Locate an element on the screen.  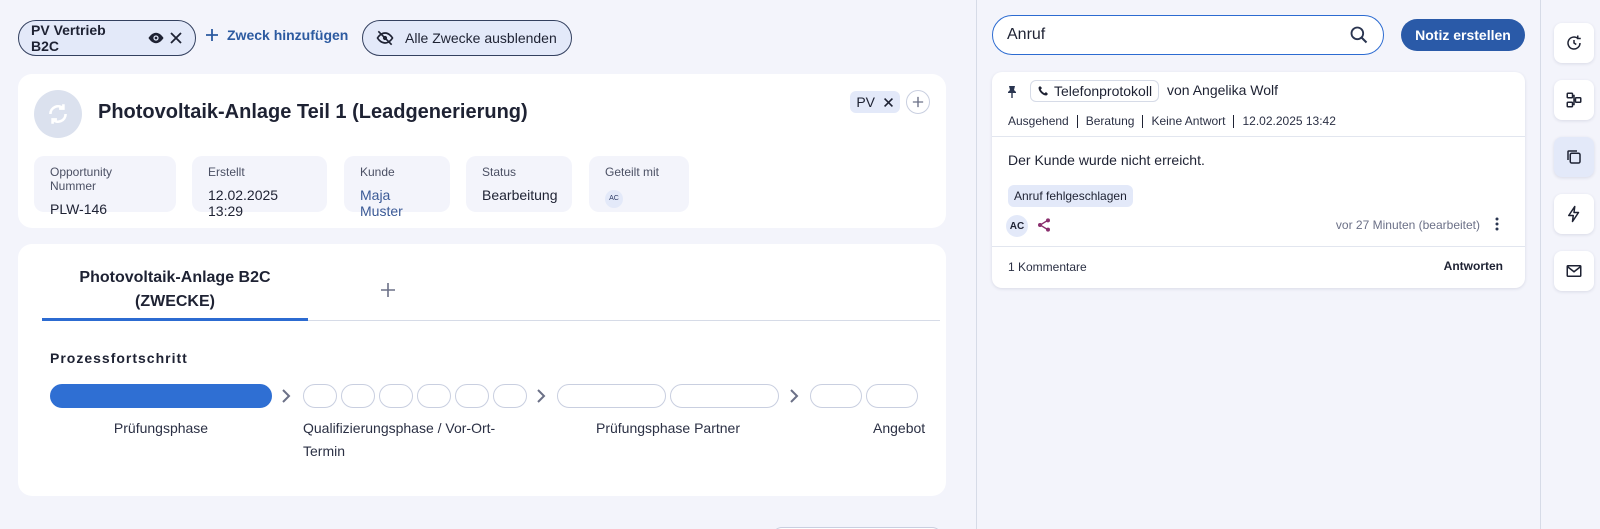
meta-created: Erstellt 12.02.2025 13:29 is located at coordinates (259, 187).